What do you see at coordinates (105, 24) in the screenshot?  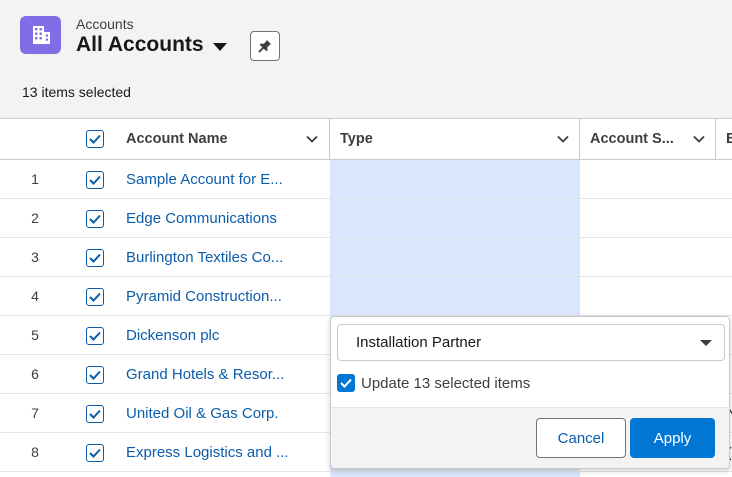 I see `object-label: Accounts` at bounding box center [105, 24].